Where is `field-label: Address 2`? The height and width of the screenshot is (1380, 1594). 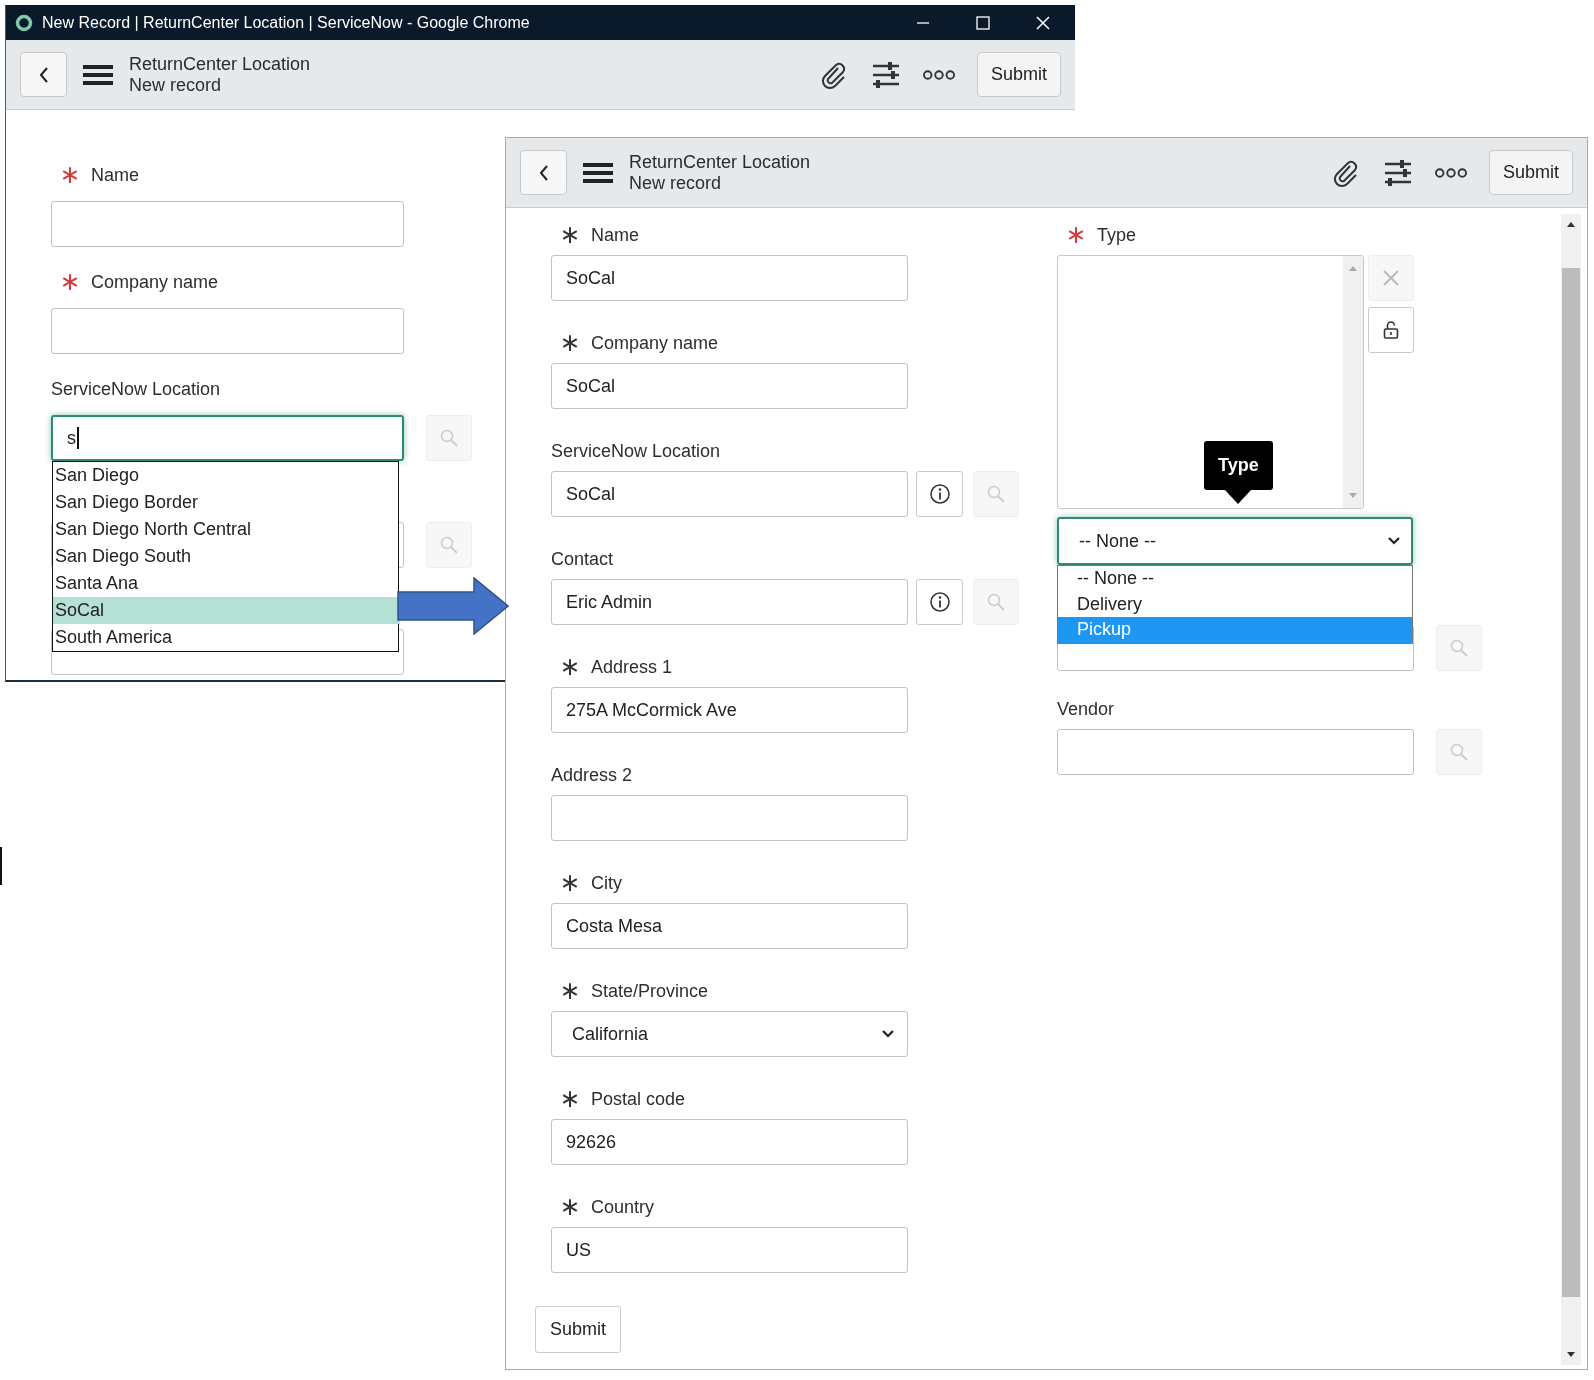 field-label: Address 2 is located at coordinates (592, 775).